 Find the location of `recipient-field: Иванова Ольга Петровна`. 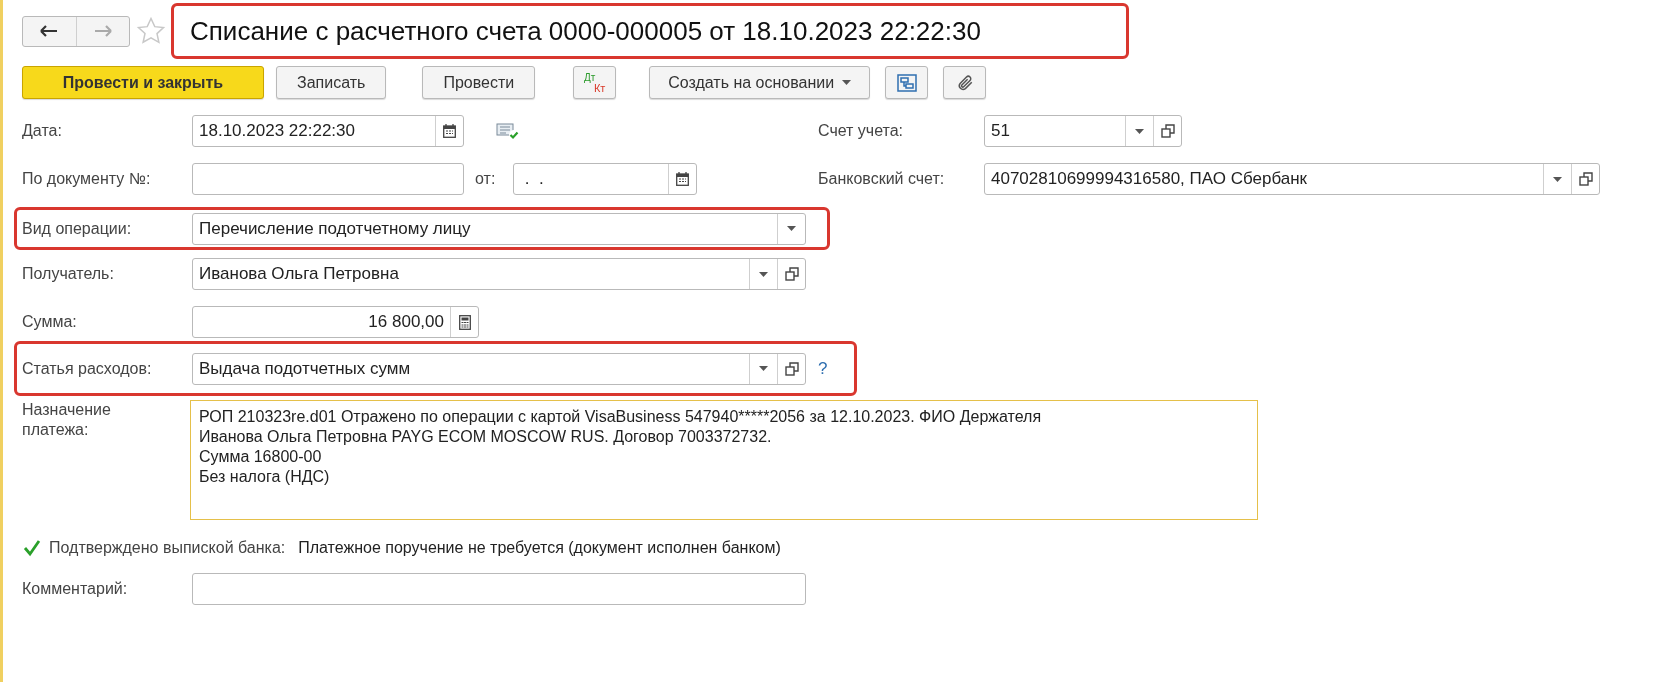

recipient-field: Иванова Ольга Петровна is located at coordinates (499, 274).